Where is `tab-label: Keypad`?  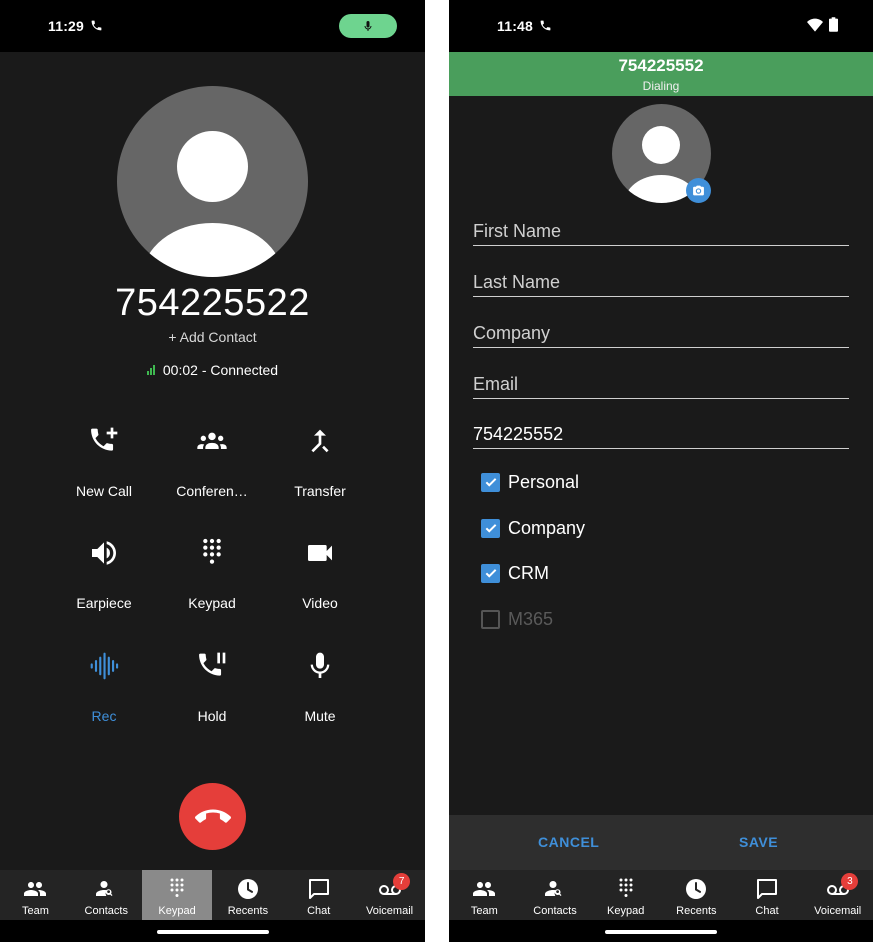 tab-label: Keypad is located at coordinates (177, 911).